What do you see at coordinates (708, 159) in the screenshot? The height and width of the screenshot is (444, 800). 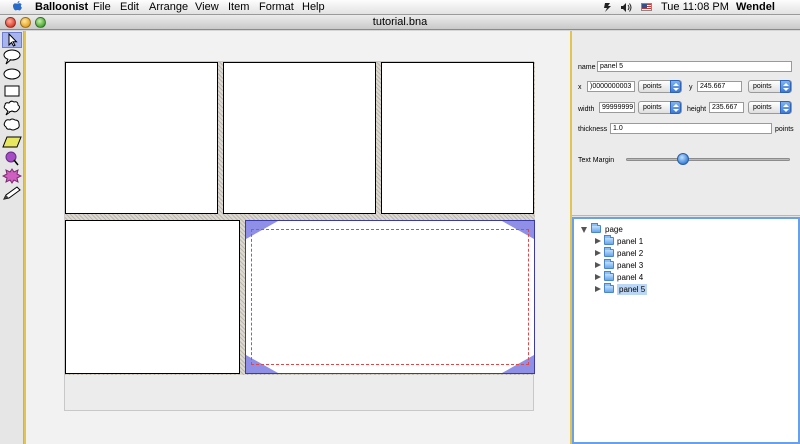 I see `text-margin-slider` at bounding box center [708, 159].